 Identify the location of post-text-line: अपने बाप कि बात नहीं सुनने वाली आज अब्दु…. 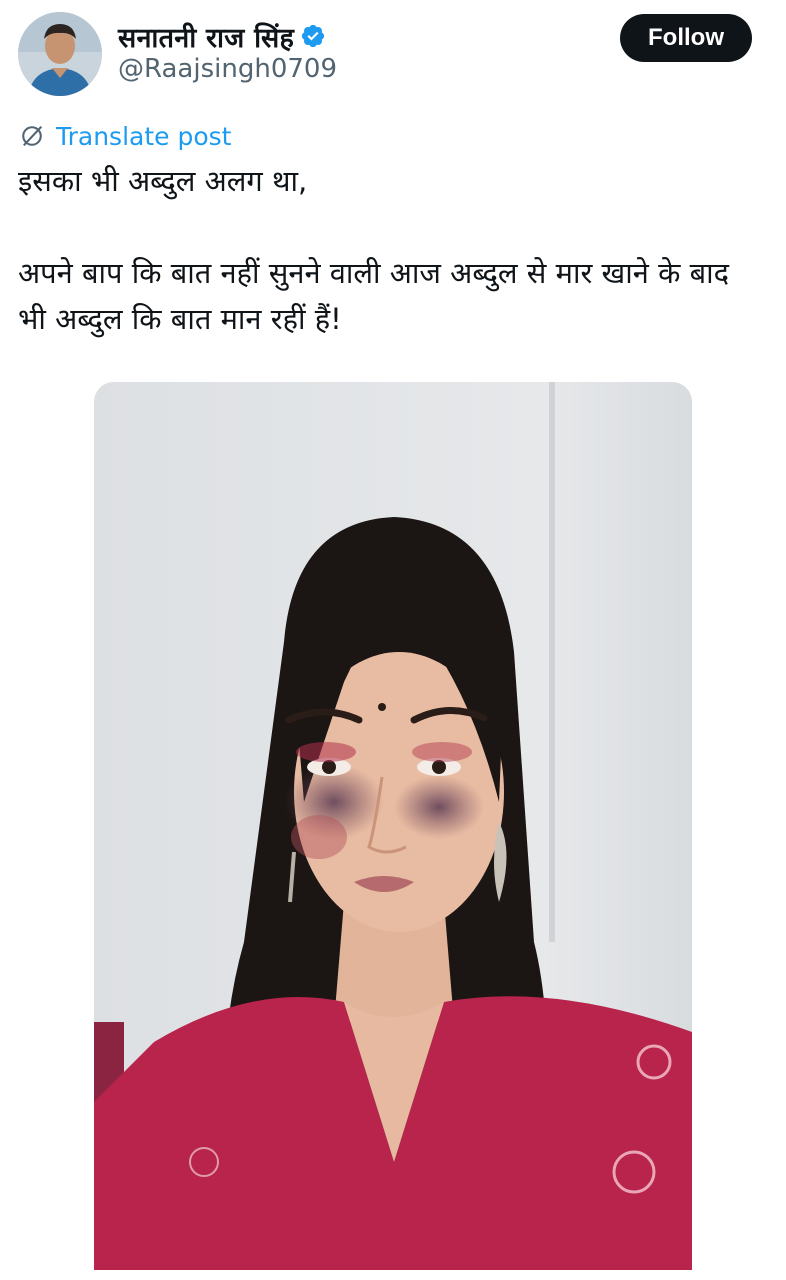
(374, 273).